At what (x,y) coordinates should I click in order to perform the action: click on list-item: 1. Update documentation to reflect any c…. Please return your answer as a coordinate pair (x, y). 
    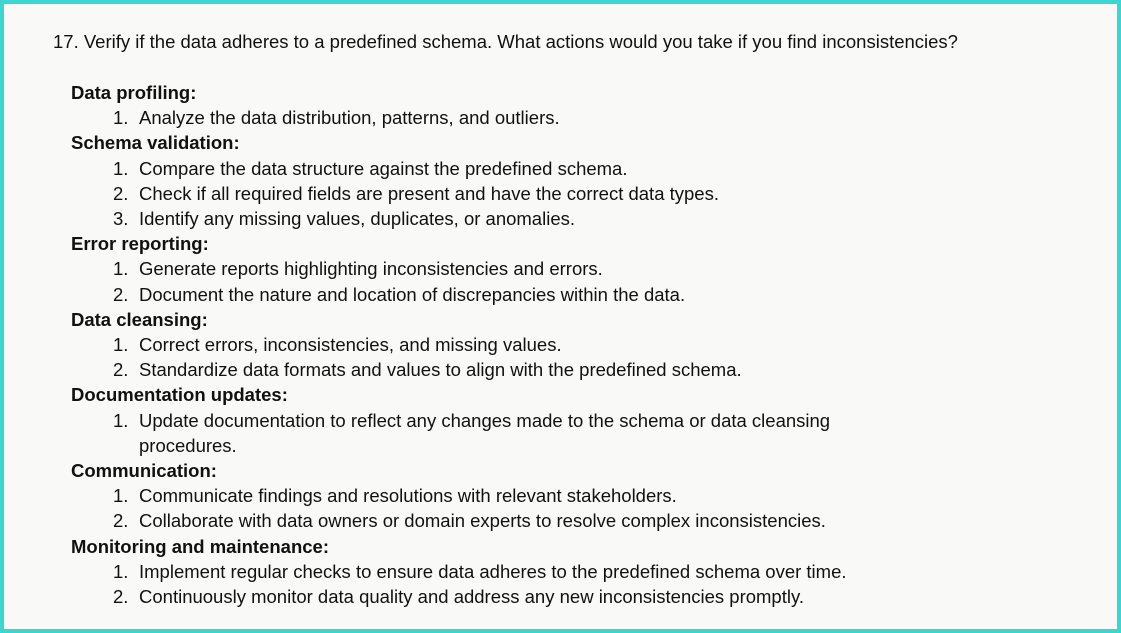
    Looking at the image, I should click on (571, 433).